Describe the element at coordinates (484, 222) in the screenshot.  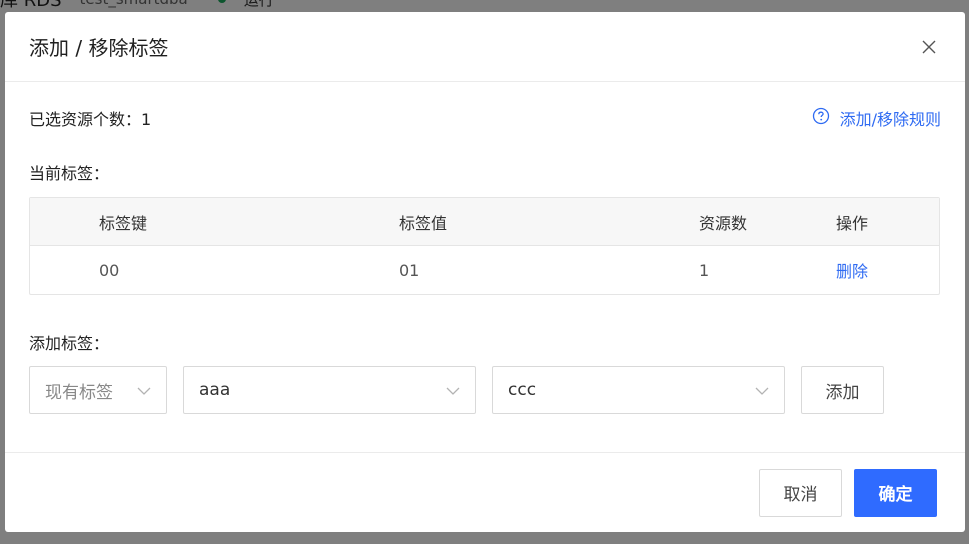
I see `table-header: 标签键 标签值 资源数 操作` at that location.